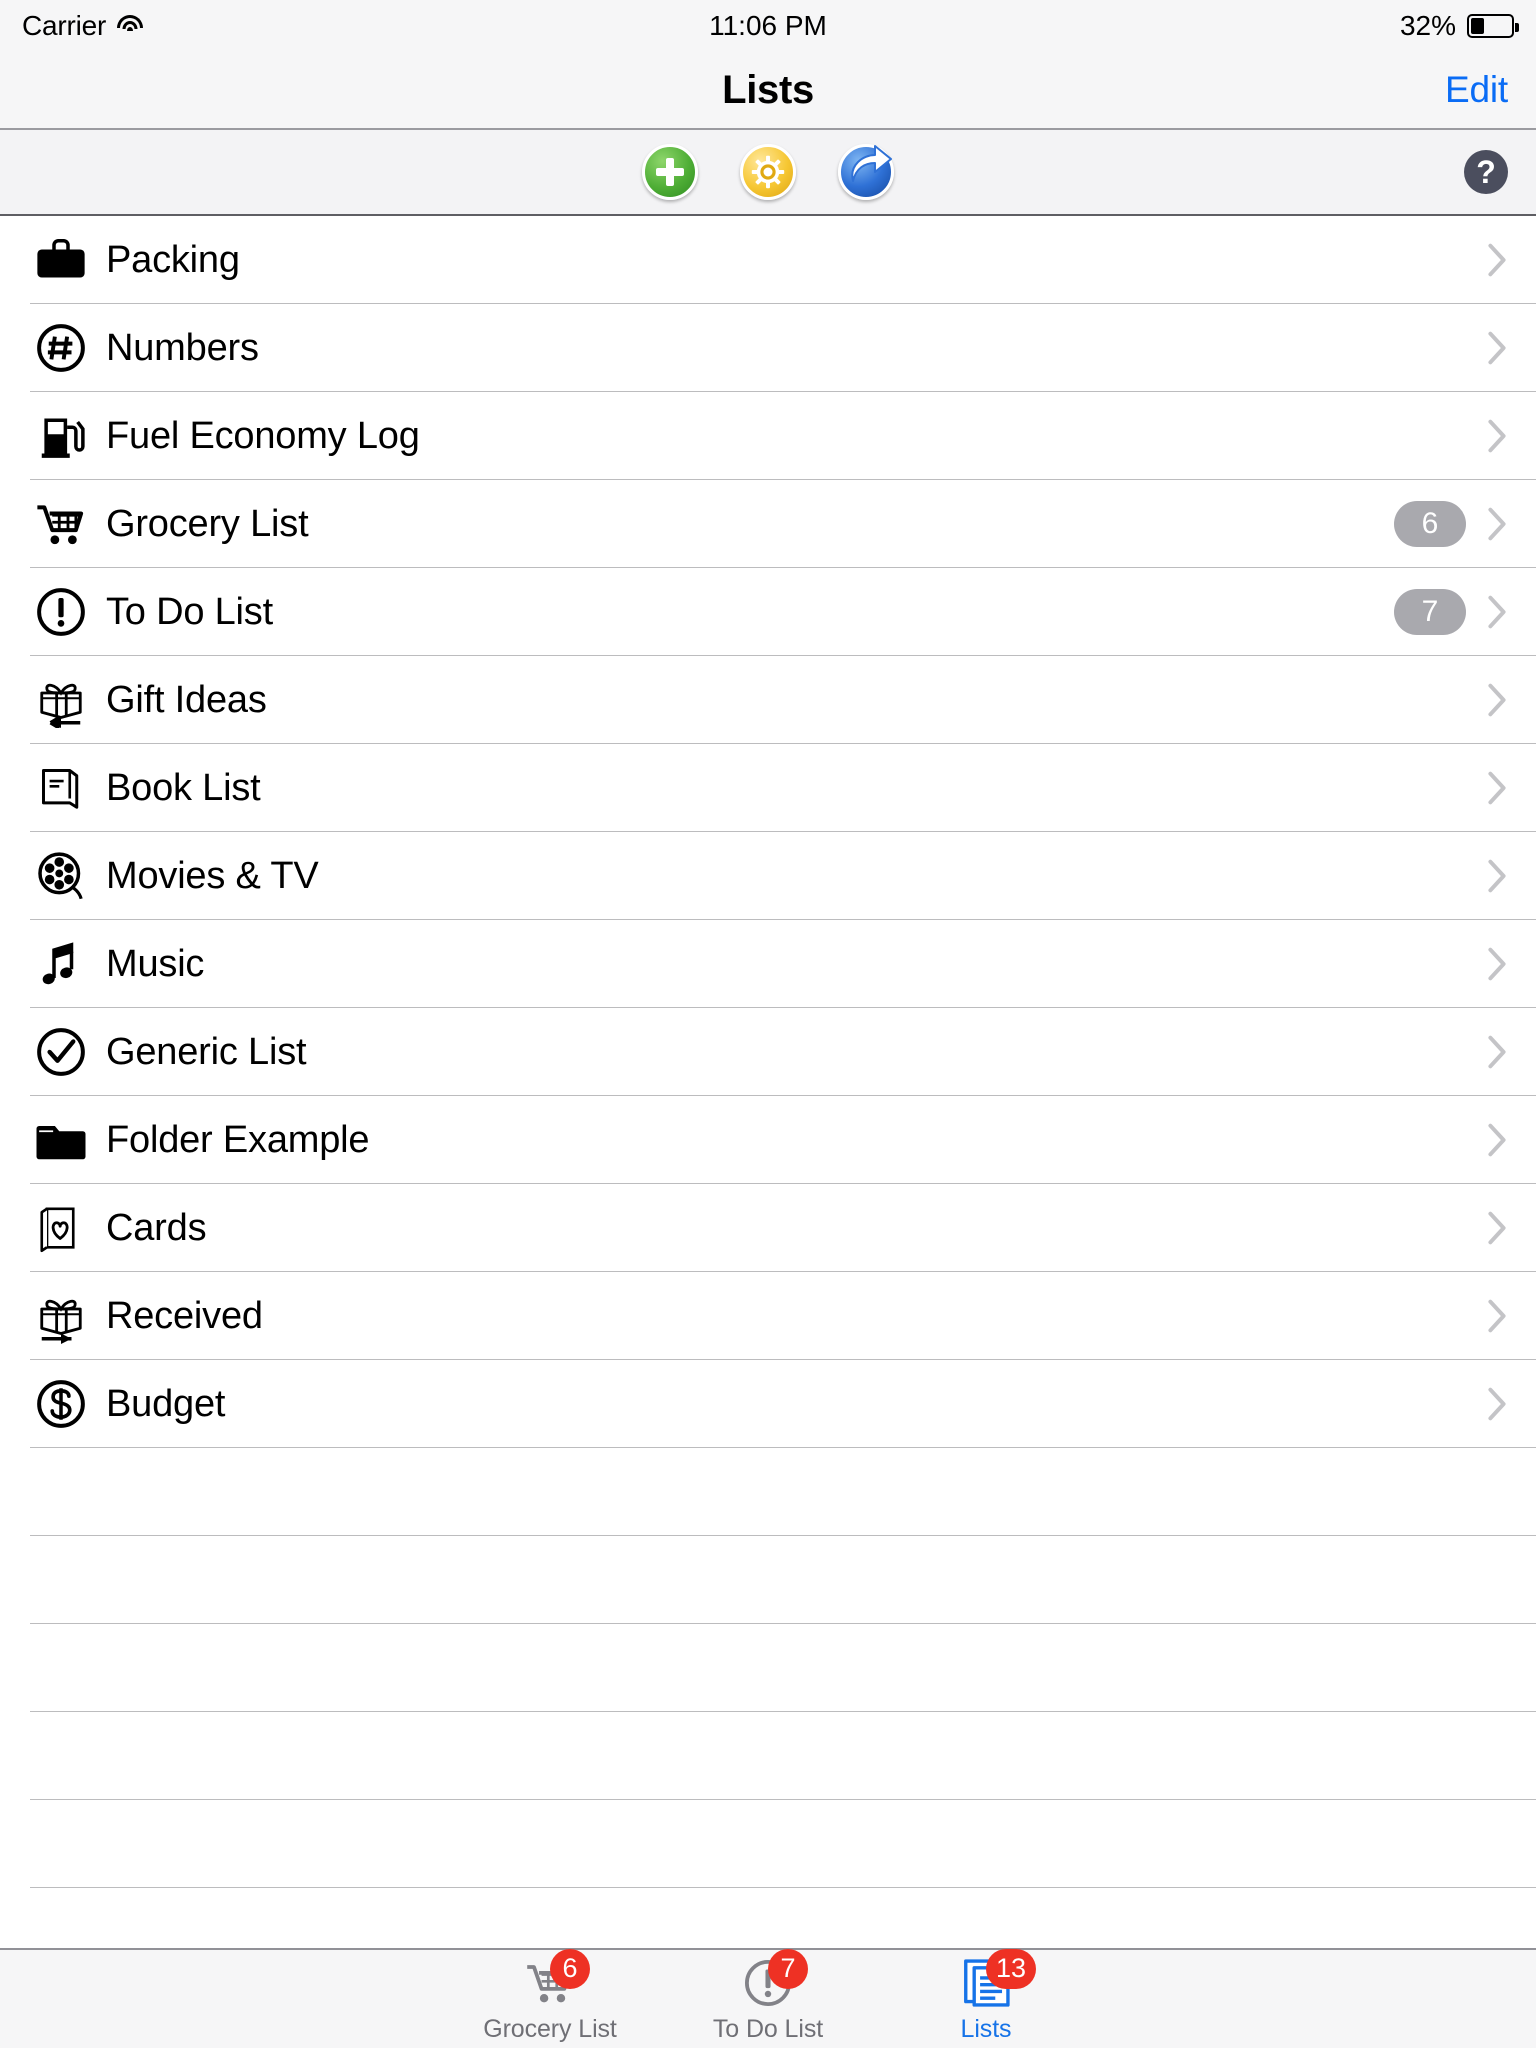 The width and height of the screenshot is (1536, 2048). I want to click on list-row: Grocery List 6, so click(768, 524).